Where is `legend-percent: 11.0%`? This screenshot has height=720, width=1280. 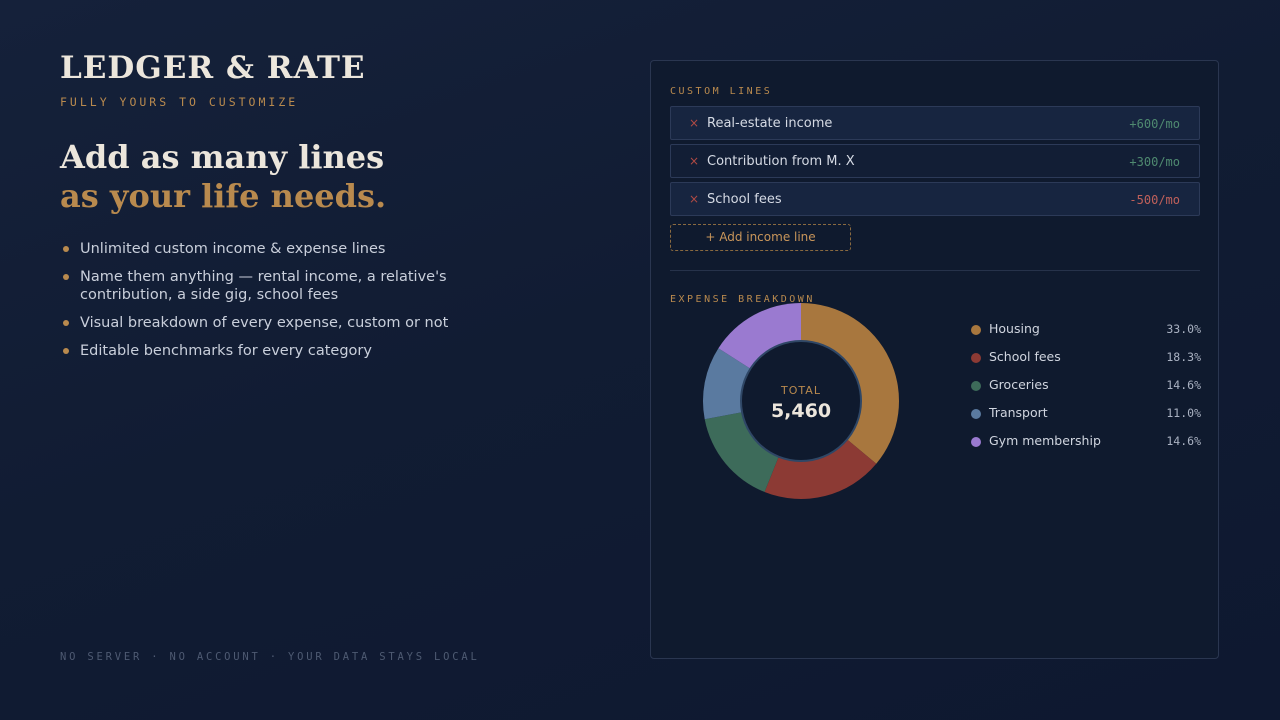 legend-percent: 11.0% is located at coordinates (1183, 413).